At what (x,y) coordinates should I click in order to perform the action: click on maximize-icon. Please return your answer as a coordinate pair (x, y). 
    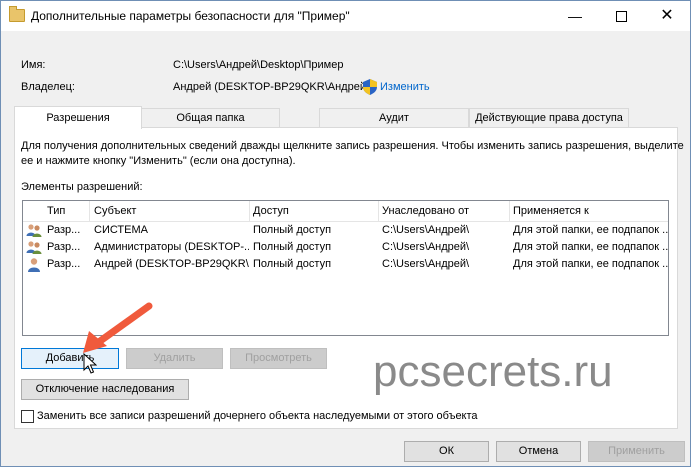
    Looking at the image, I should click on (621, 16).